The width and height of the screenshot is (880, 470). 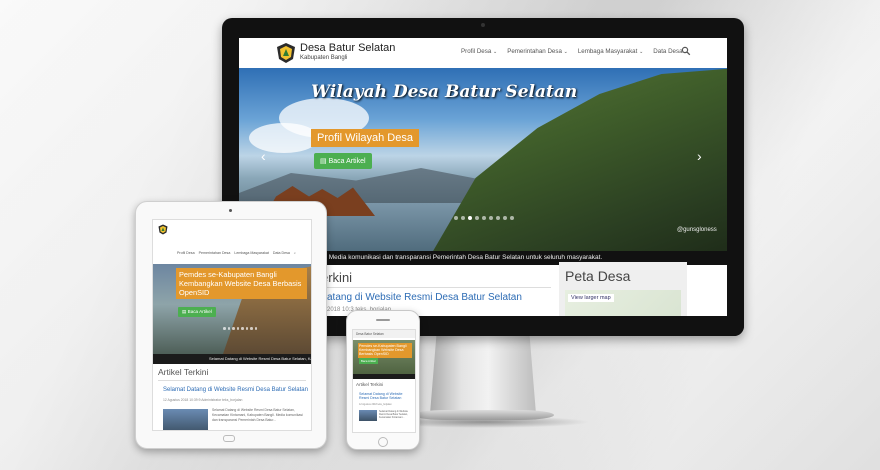 I want to click on menu-label: Data Desa, so click(x=668, y=51).